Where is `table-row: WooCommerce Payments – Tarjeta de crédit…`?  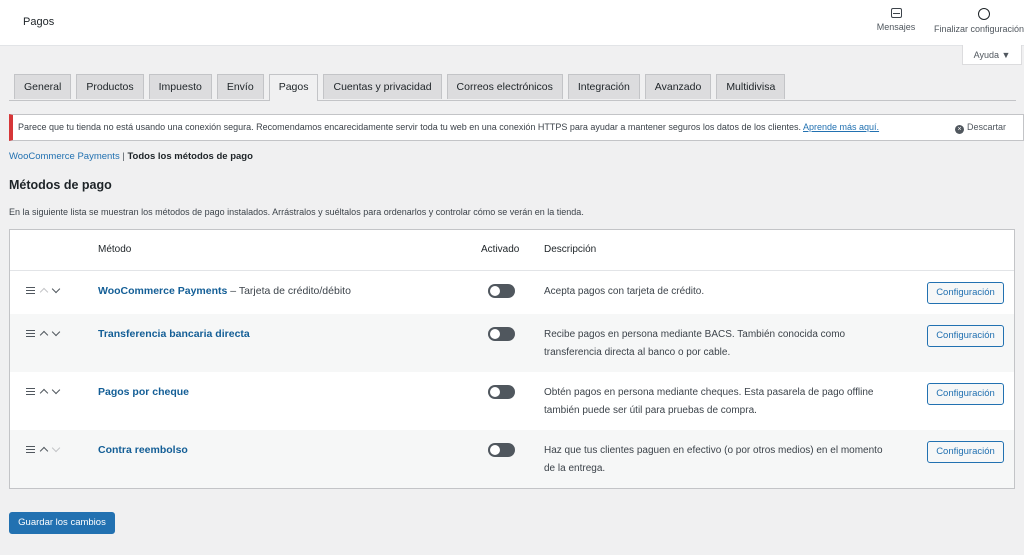 table-row: WooCommerce Payments – Tarjeta de crédit… is located at coordinates (512, 292).